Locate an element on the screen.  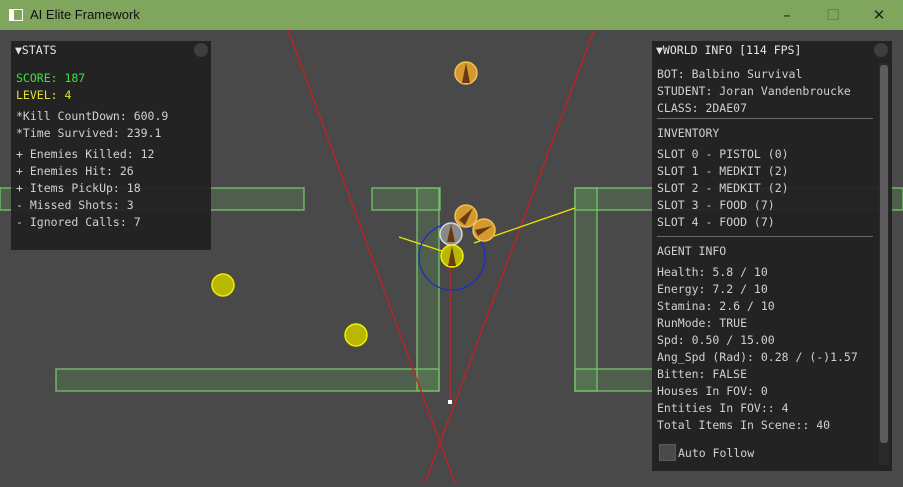
score-label: SCORE: 187 is located at coordinates (51, 78).